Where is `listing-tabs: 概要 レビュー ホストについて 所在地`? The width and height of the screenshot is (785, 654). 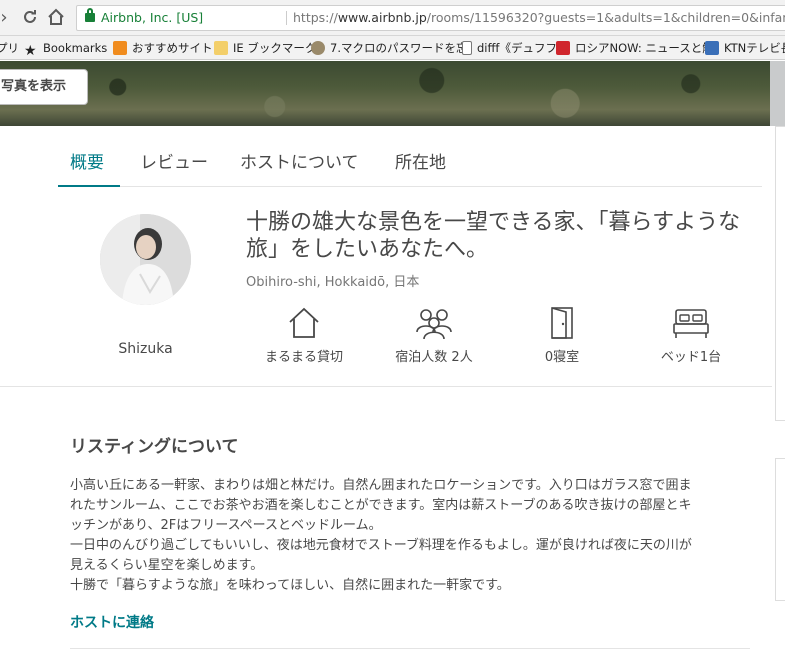
listing-tabs: 概要 レビュー ホストについて 所在地 is located at coordinates (410, 156).